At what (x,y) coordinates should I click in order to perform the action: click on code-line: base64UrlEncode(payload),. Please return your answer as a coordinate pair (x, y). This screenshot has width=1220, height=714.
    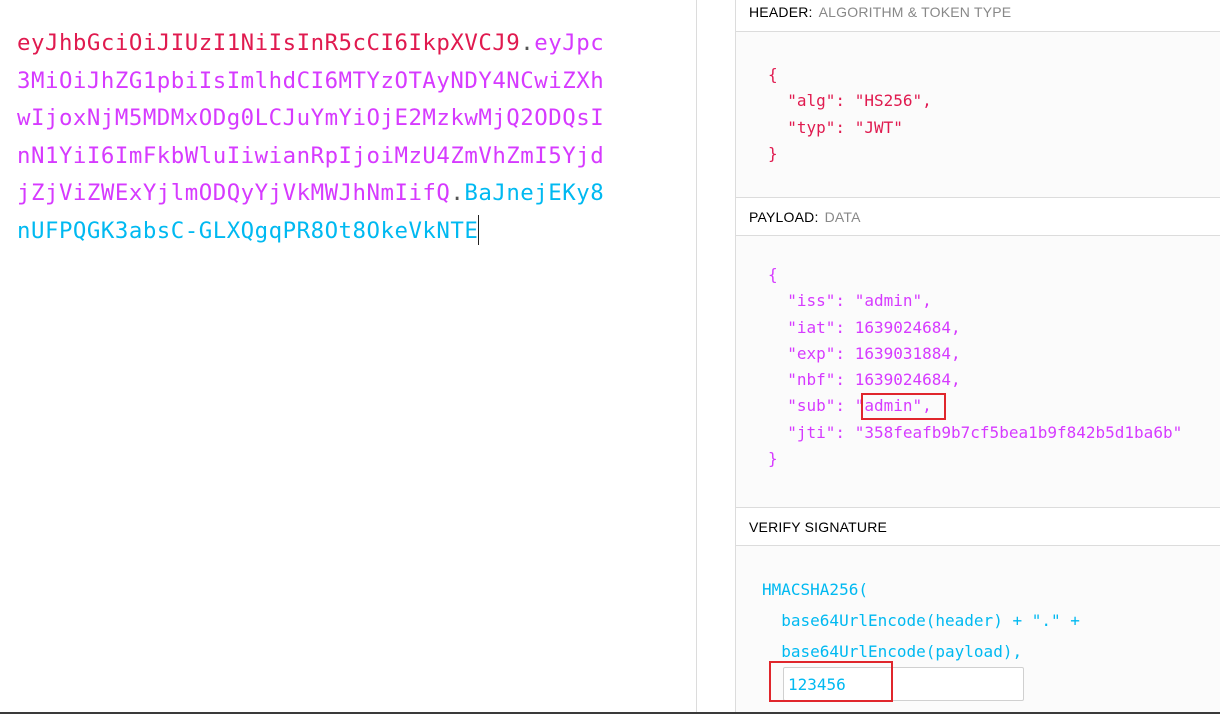
    Looking at the image, I should click on (892, 651).